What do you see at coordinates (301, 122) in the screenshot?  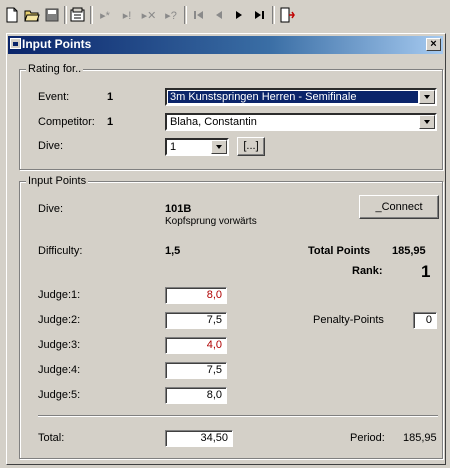 I see `competitor-select: Blaha, Constantin` at bounding box center [301, 122].